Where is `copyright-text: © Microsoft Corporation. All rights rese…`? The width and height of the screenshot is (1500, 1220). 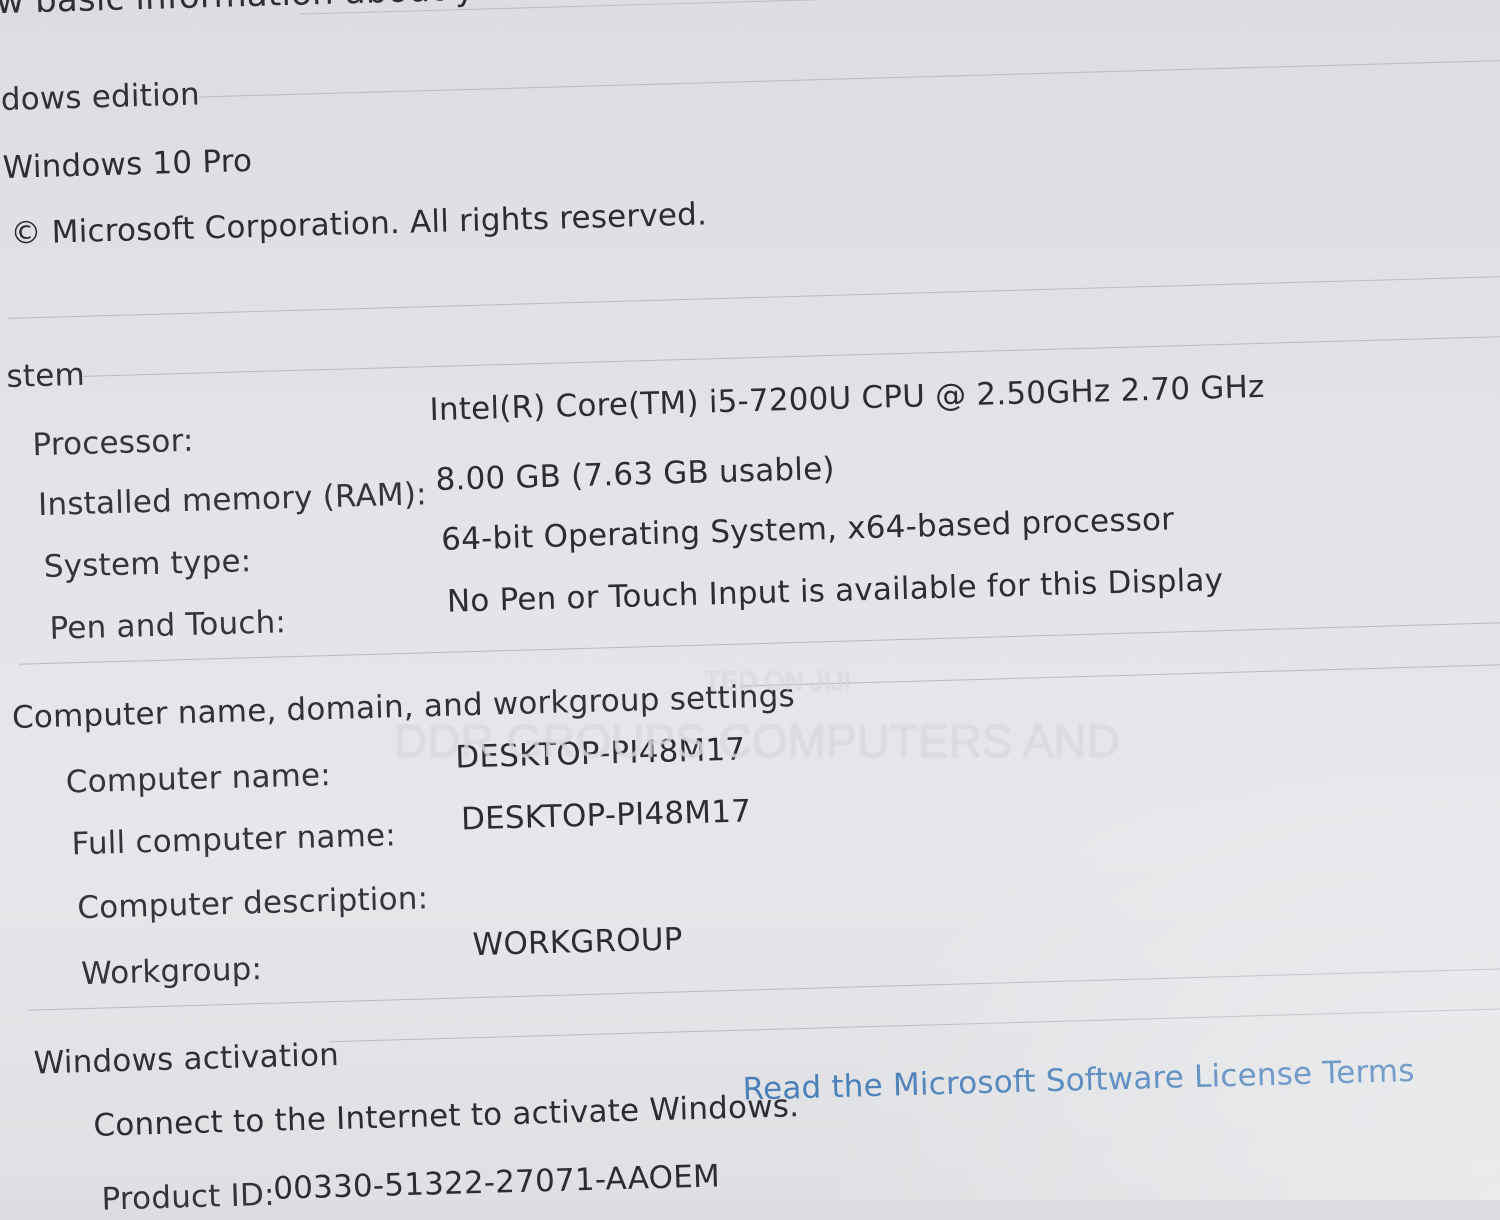
copyright-text: © Microsoft Corporation. All rights rese… is located at coordinates (359, 224).